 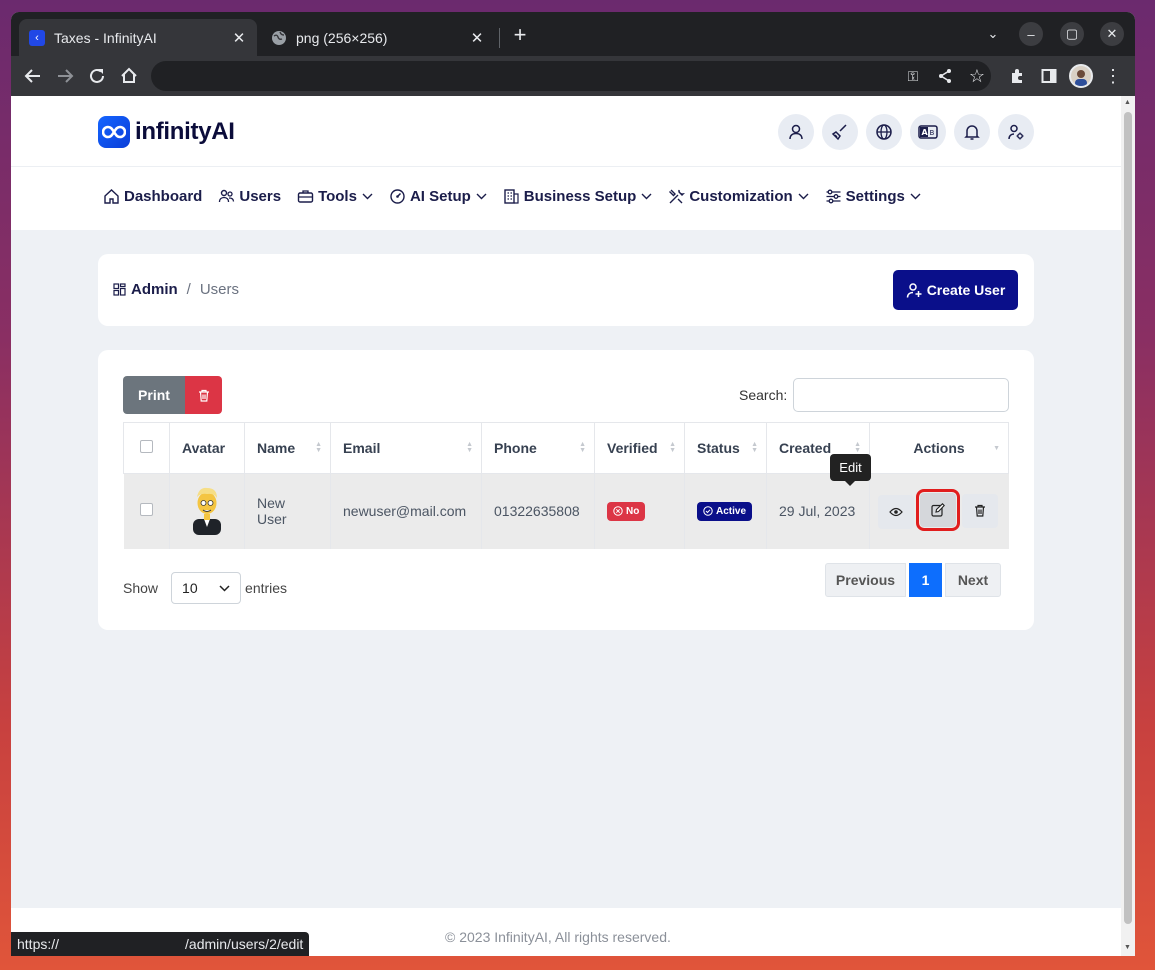 I want to click on page-scrollbar: ▲ ▼, so click(x=1128, y=526).